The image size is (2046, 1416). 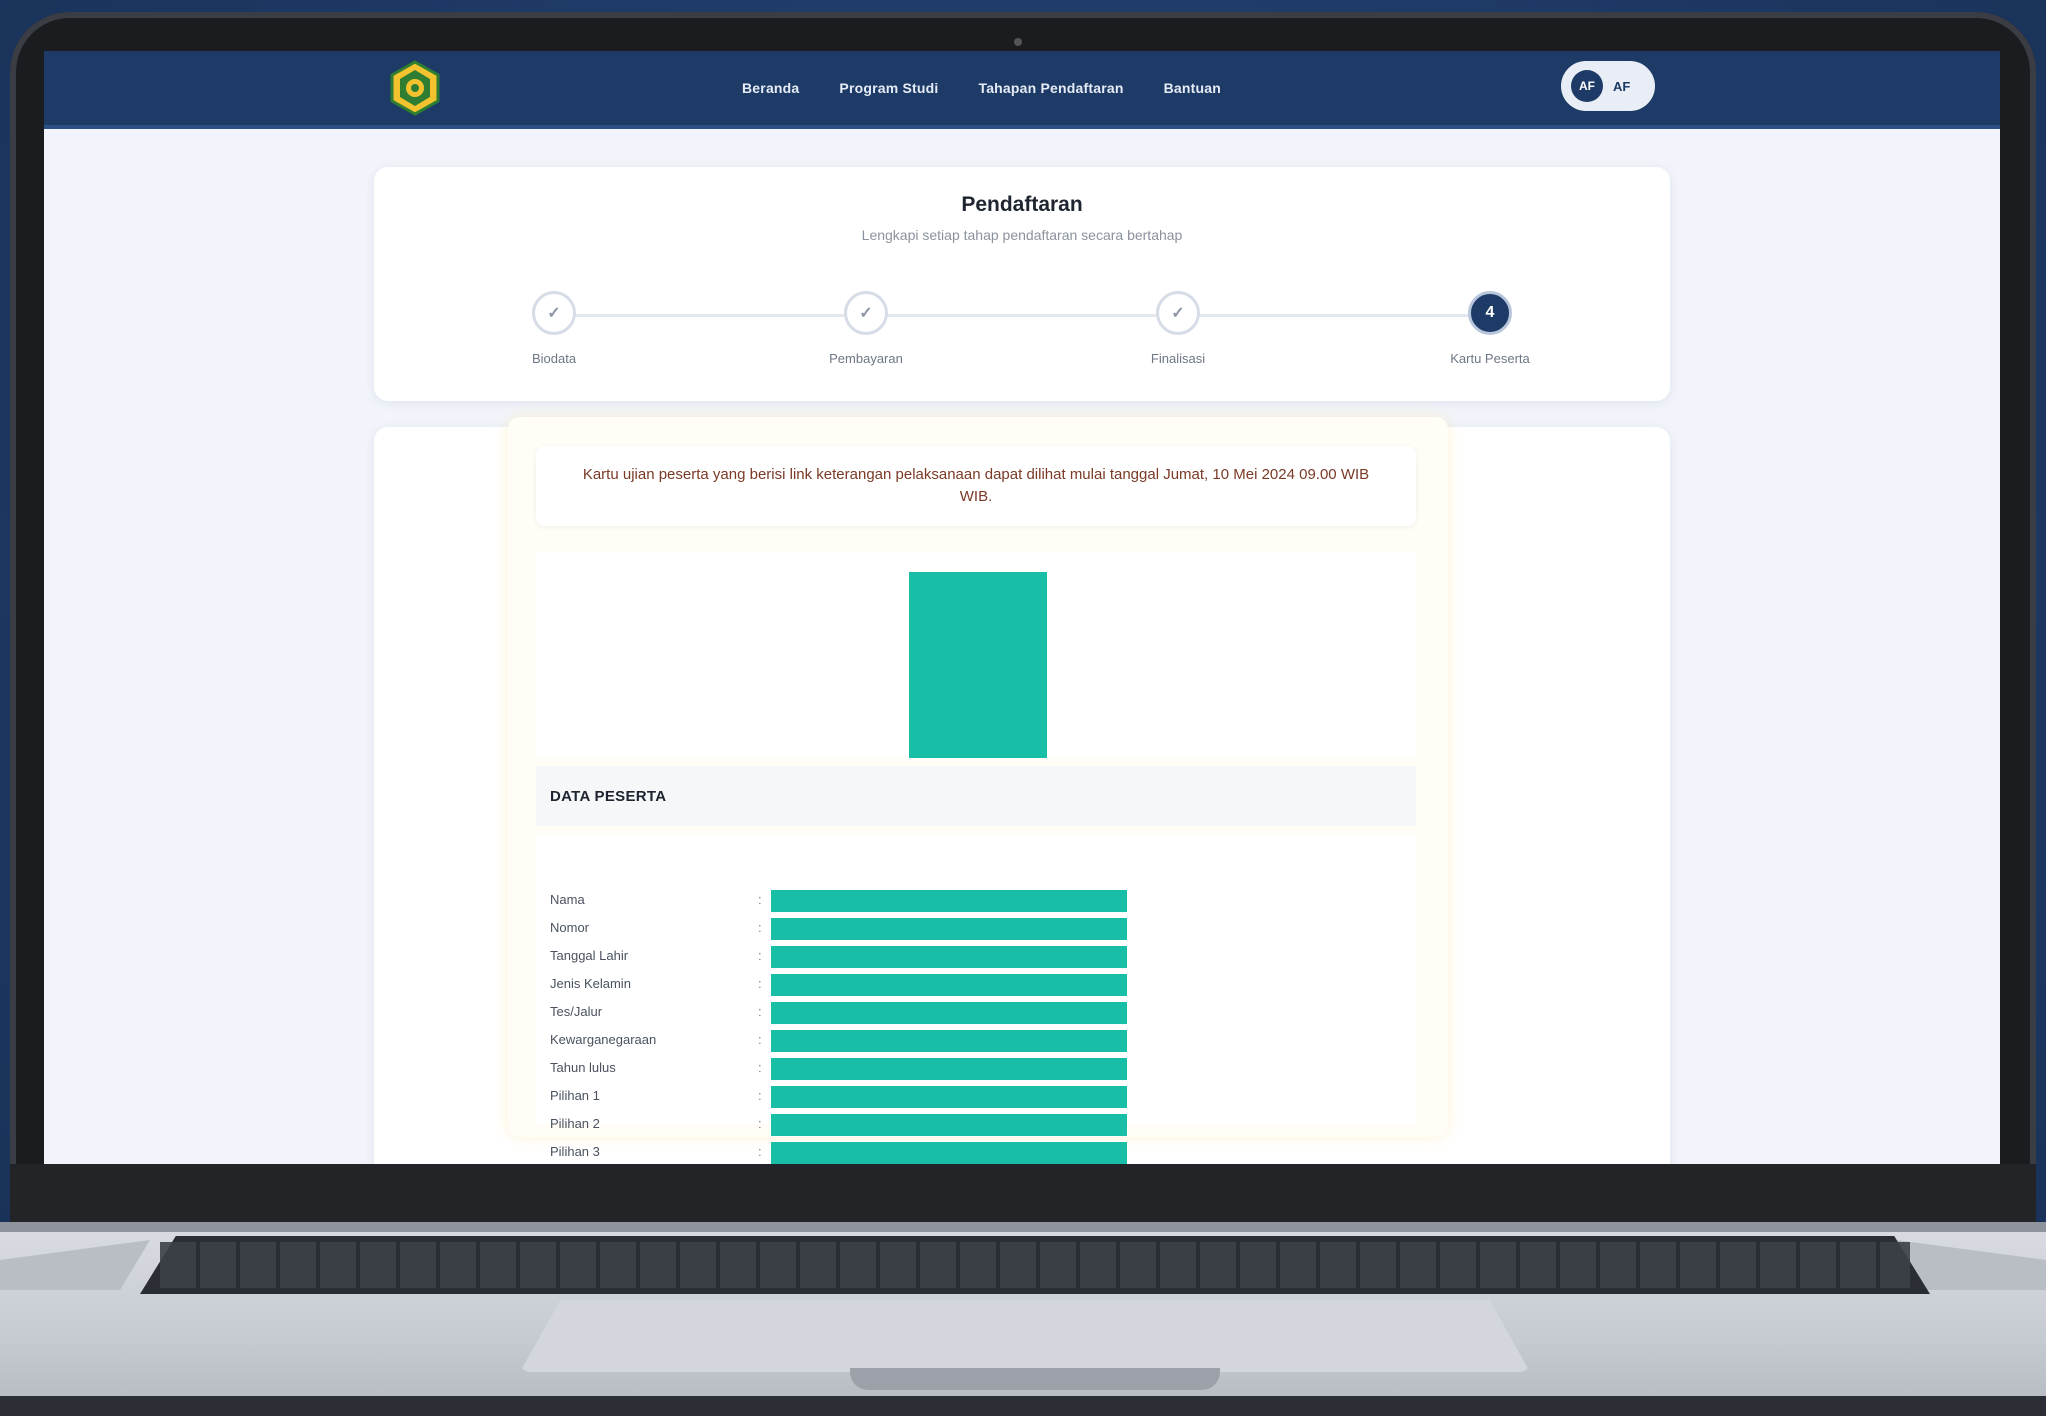 I want to click on laptop-hinge, so click(x=1023, y=1227).